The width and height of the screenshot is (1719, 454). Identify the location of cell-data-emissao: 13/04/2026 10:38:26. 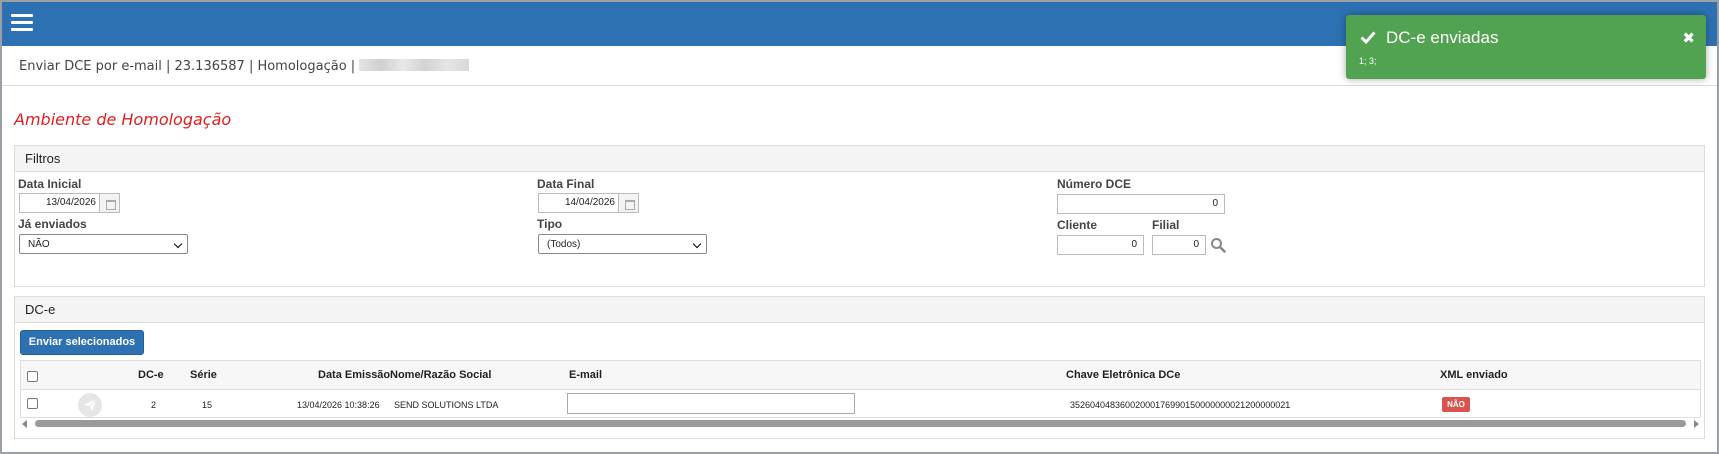
(338, 405).